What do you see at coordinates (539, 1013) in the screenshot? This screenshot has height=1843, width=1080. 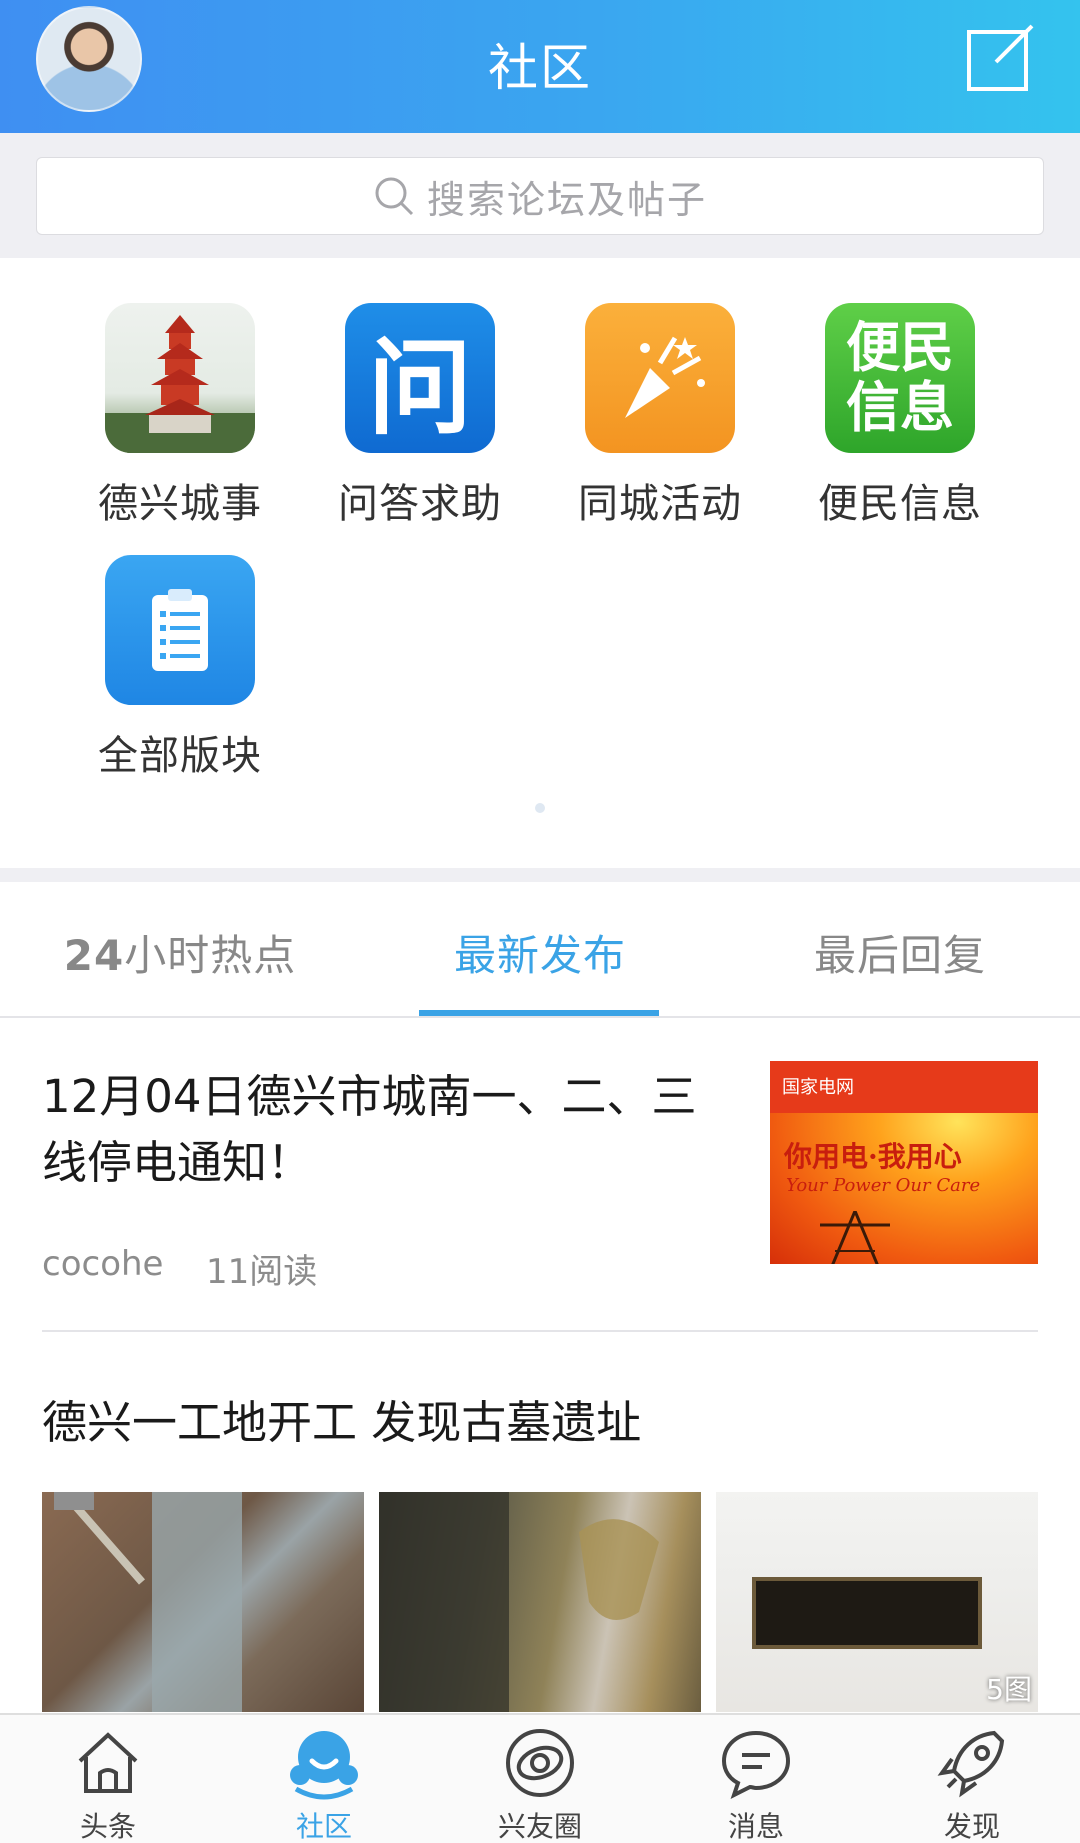 I see `active-tab-indicator` at bounding box center [539, 1013].